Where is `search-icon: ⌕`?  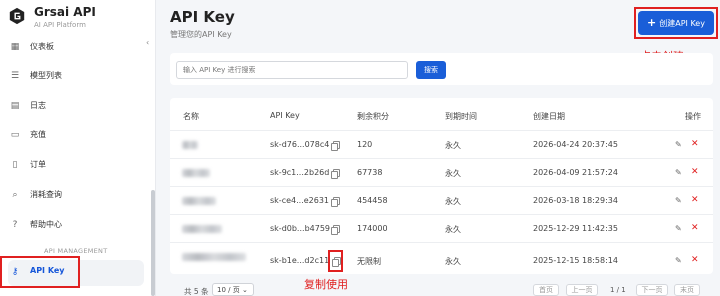 search-icon: ⌕ is located at coordinates (15, 195).